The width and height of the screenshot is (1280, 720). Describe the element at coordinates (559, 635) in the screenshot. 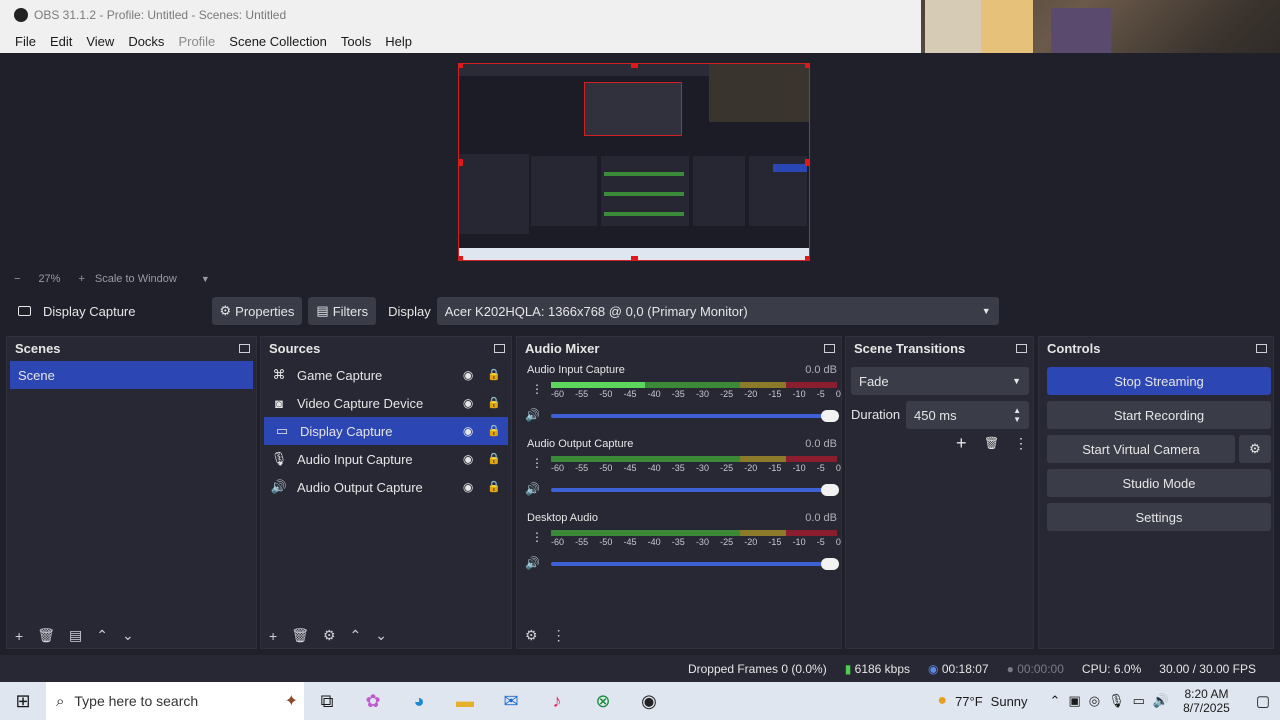

I see `mixer-menu-icon: ⋮` at that location.